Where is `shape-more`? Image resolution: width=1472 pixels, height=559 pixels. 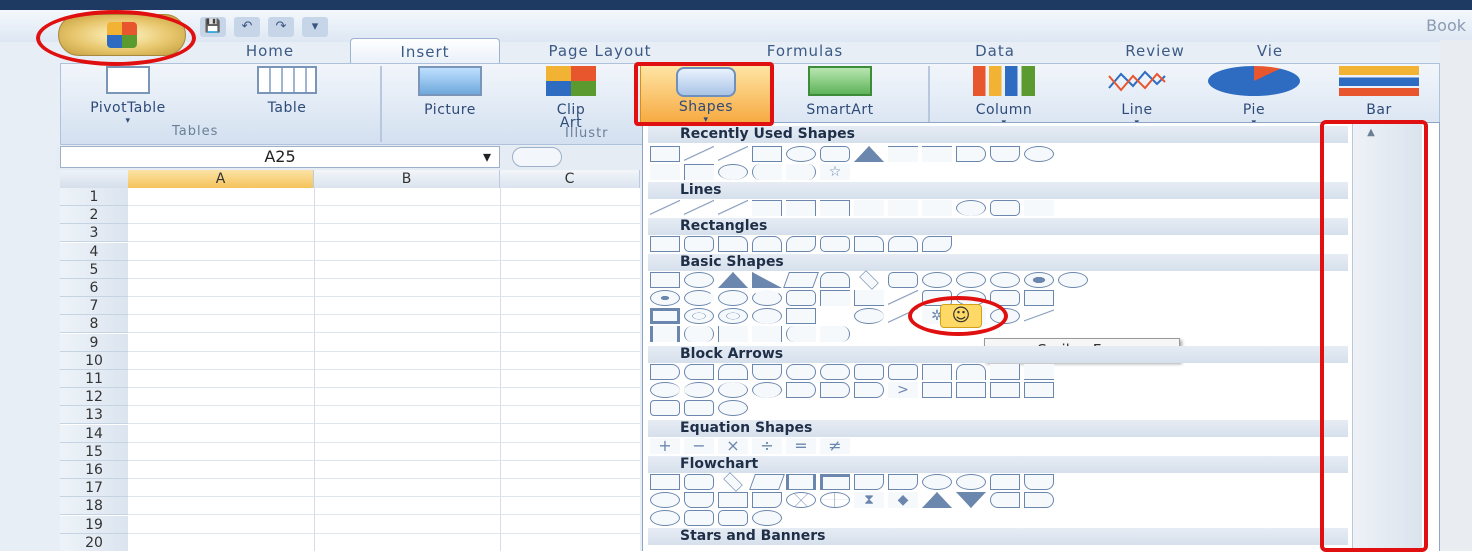 shape-more is located at coordinates (1039, 154).